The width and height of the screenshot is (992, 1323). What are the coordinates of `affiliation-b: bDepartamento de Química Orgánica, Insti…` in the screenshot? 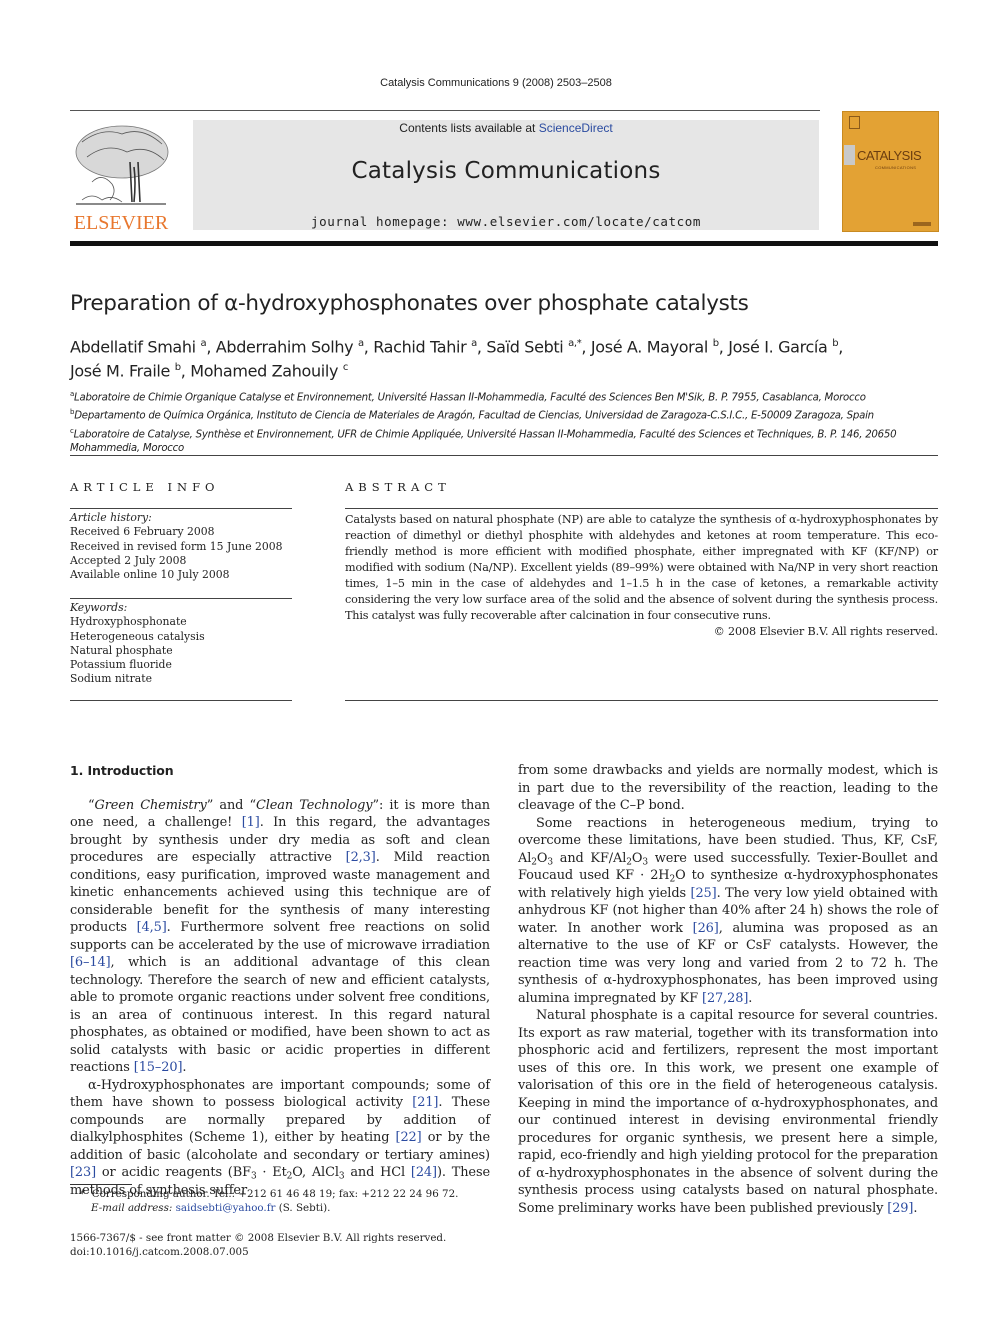 It's located at (505, 414).